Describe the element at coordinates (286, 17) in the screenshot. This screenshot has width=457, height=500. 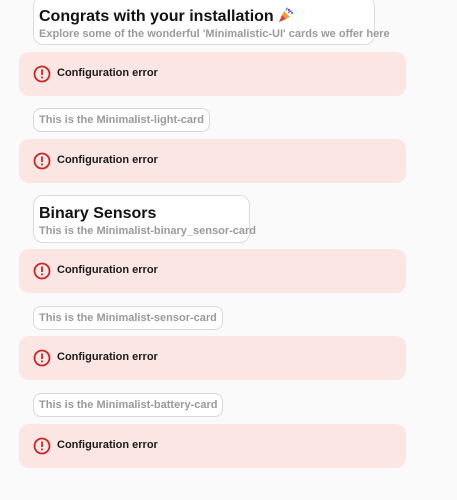
I see `party-popper-icon` at that location.